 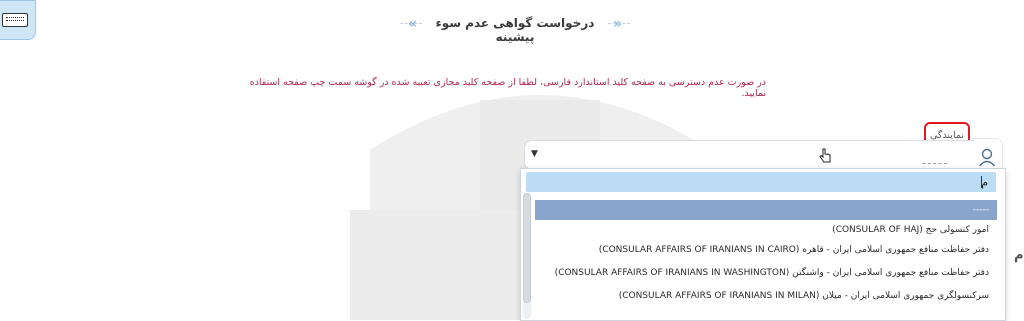 What do you see at coordinates (527, 248) in the screenshot?
I see `scrollbar-thumb` at bounding box center [527, 248].